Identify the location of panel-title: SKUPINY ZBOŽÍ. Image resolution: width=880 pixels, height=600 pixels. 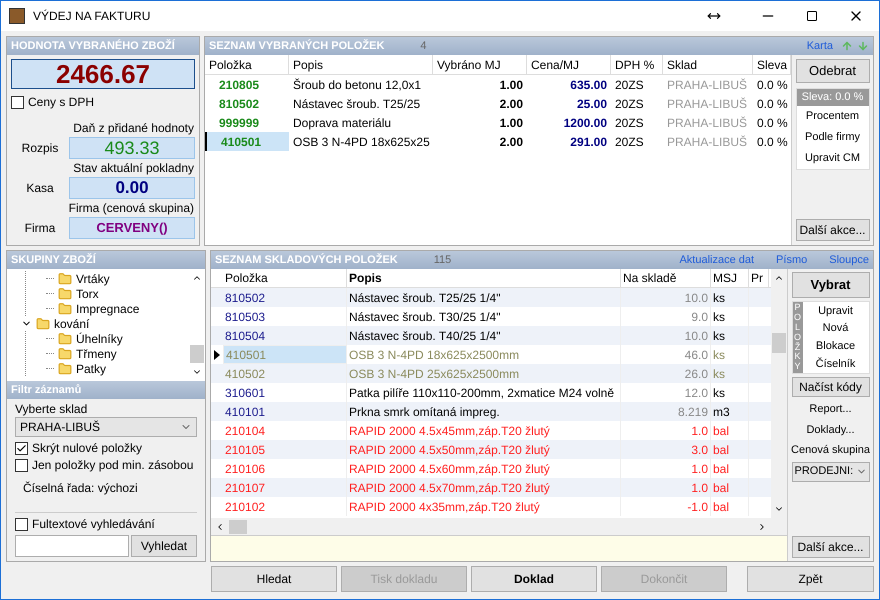
(53, 260).